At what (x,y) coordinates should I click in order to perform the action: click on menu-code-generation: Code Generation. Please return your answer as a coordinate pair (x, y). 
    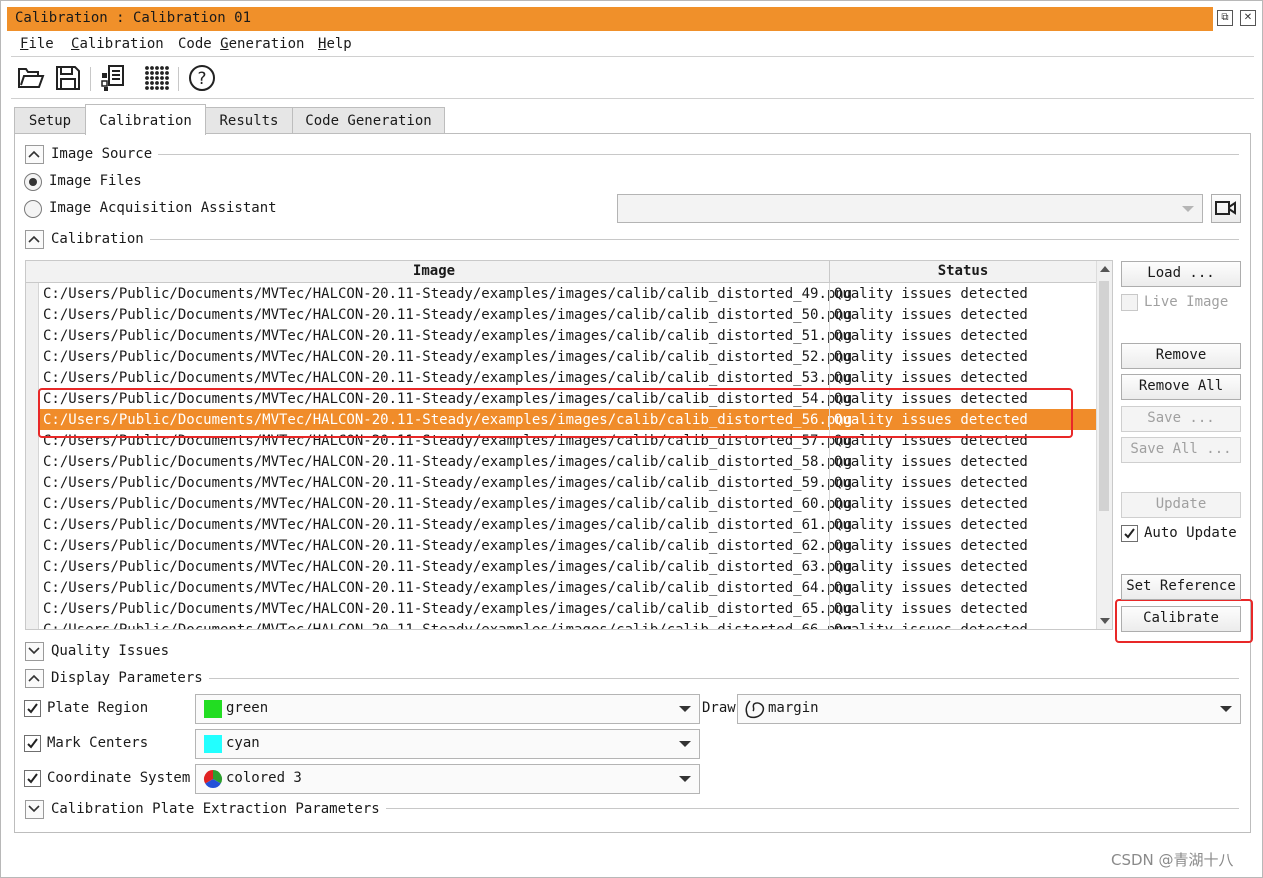
    Looking at the image, I should click on (241, 44).